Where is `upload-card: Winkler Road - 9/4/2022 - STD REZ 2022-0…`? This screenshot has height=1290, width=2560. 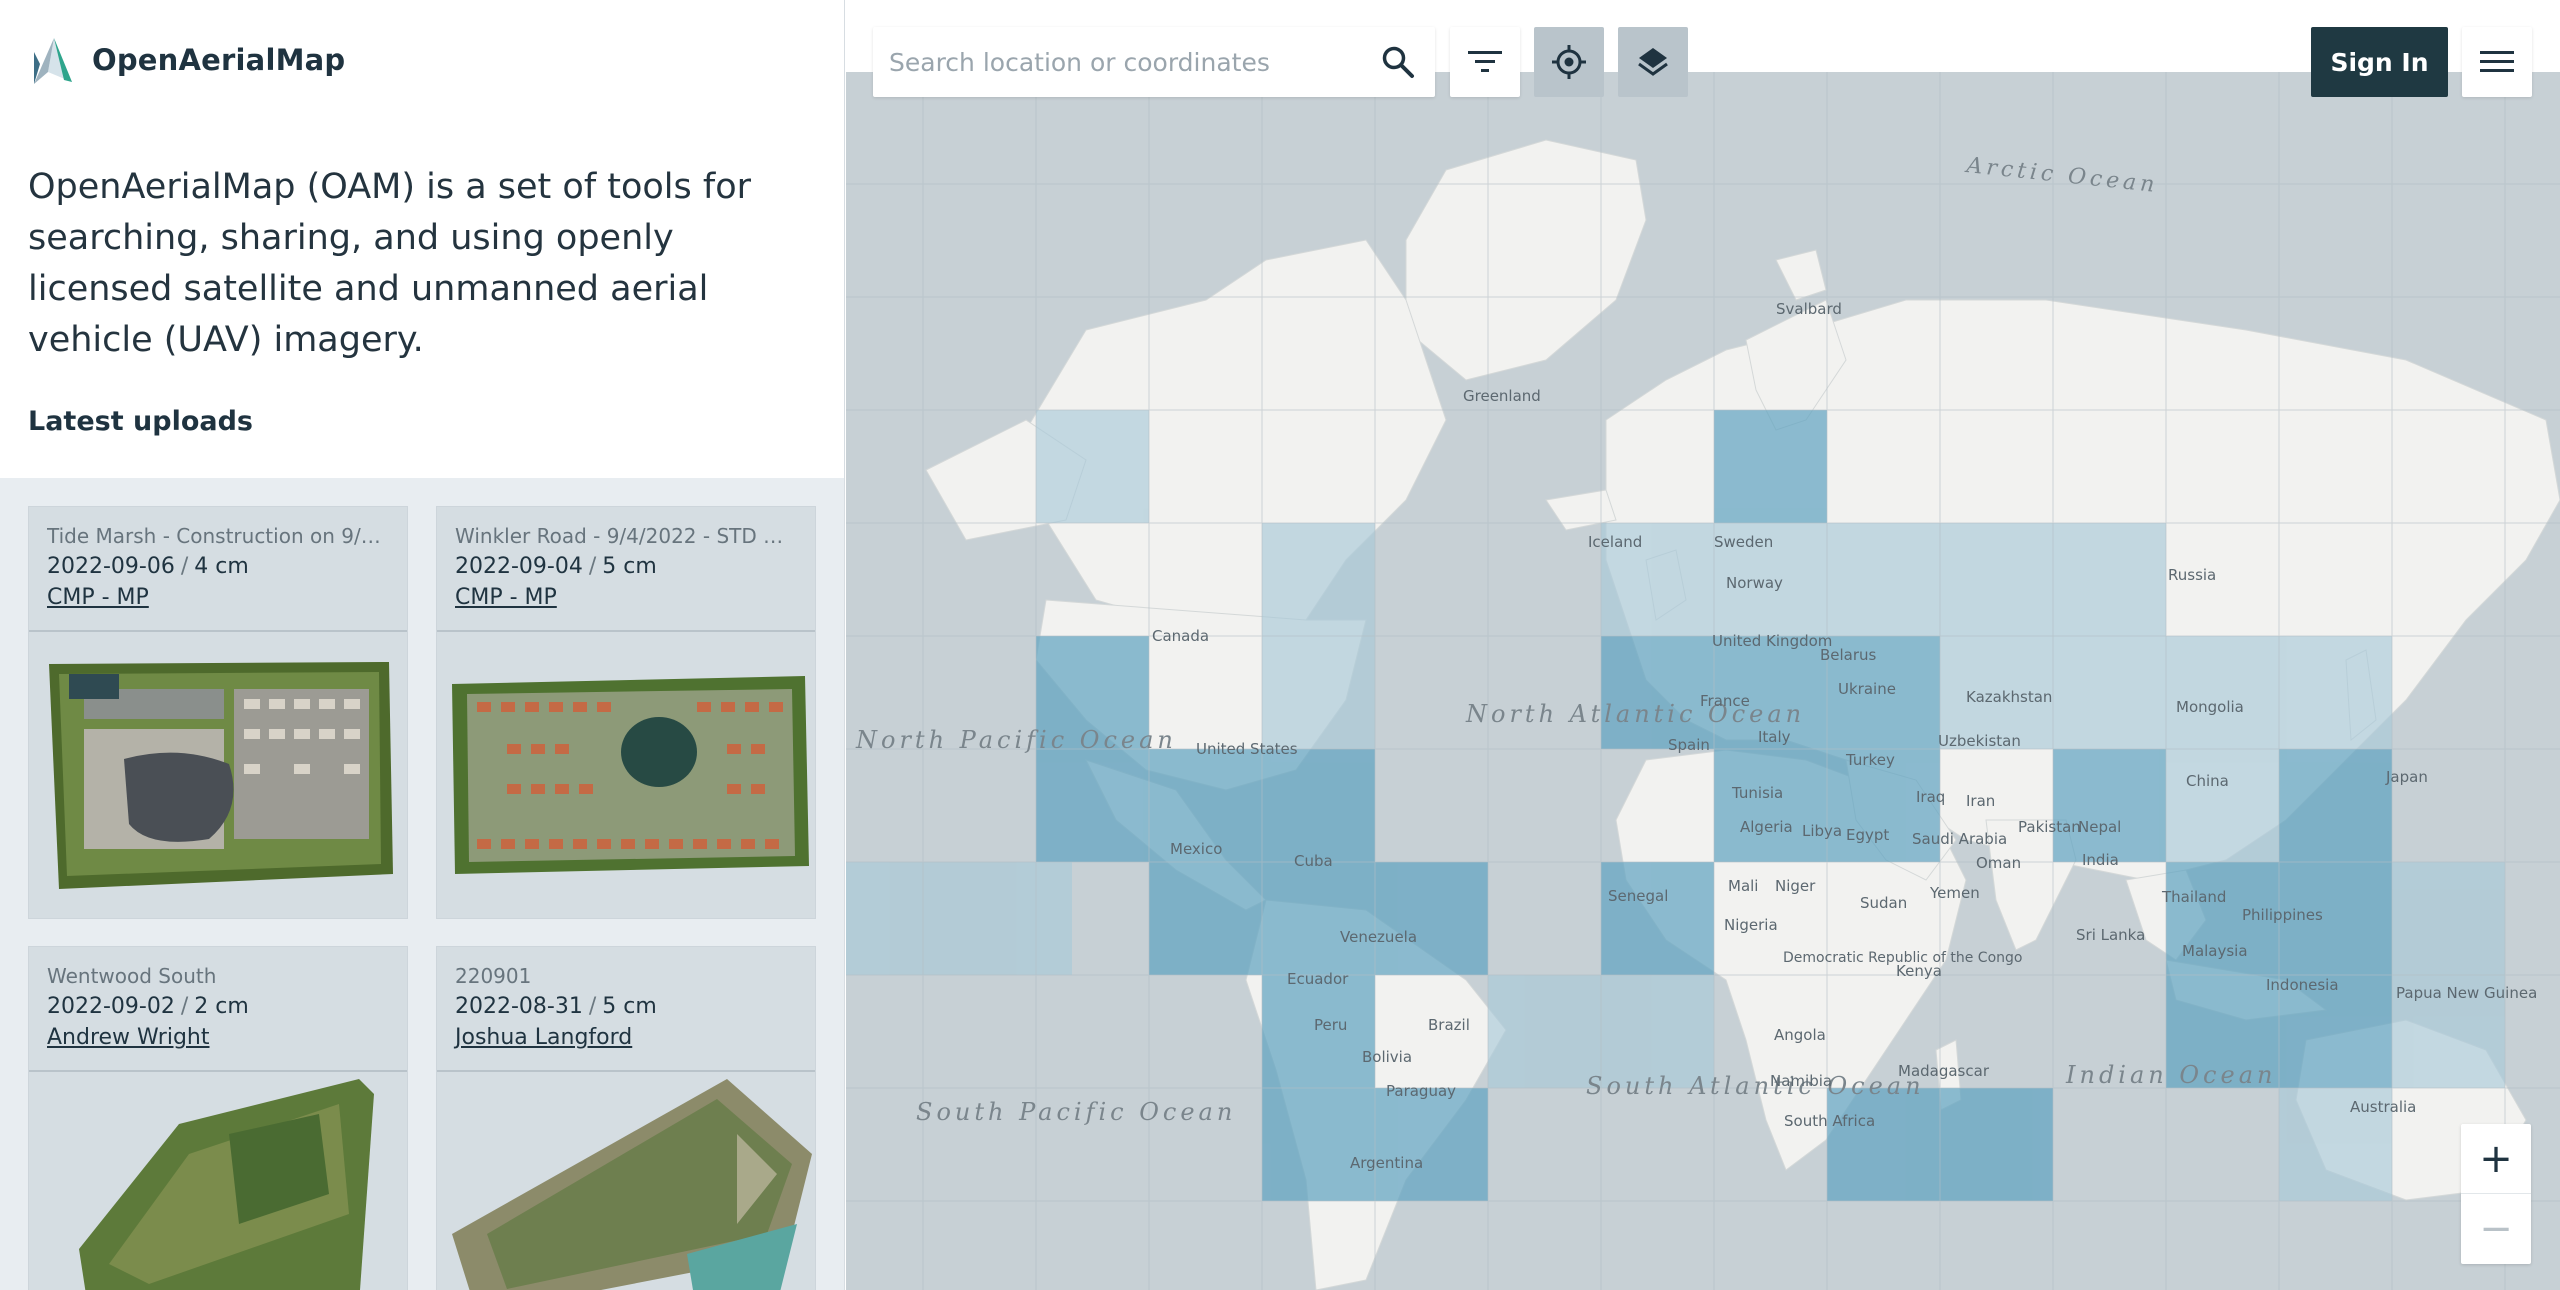 upload-card: Winkler Road - 9/4/2022 - STD REZ 2022-0… is located at coordinates (626, 712).